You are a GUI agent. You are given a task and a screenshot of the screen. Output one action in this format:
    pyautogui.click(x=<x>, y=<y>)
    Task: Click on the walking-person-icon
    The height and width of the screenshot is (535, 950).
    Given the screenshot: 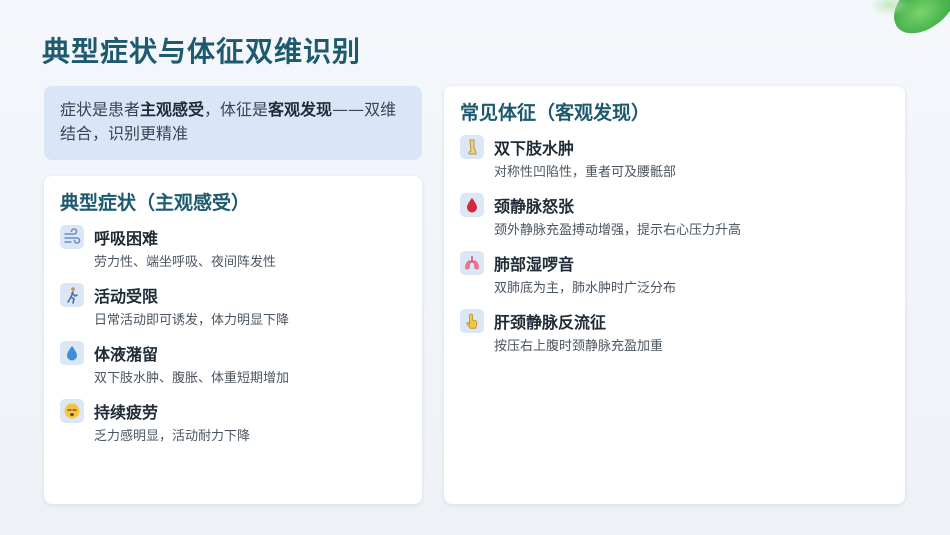 What is the action you would take?
    pyautogui.click(x=72, y=295)
    